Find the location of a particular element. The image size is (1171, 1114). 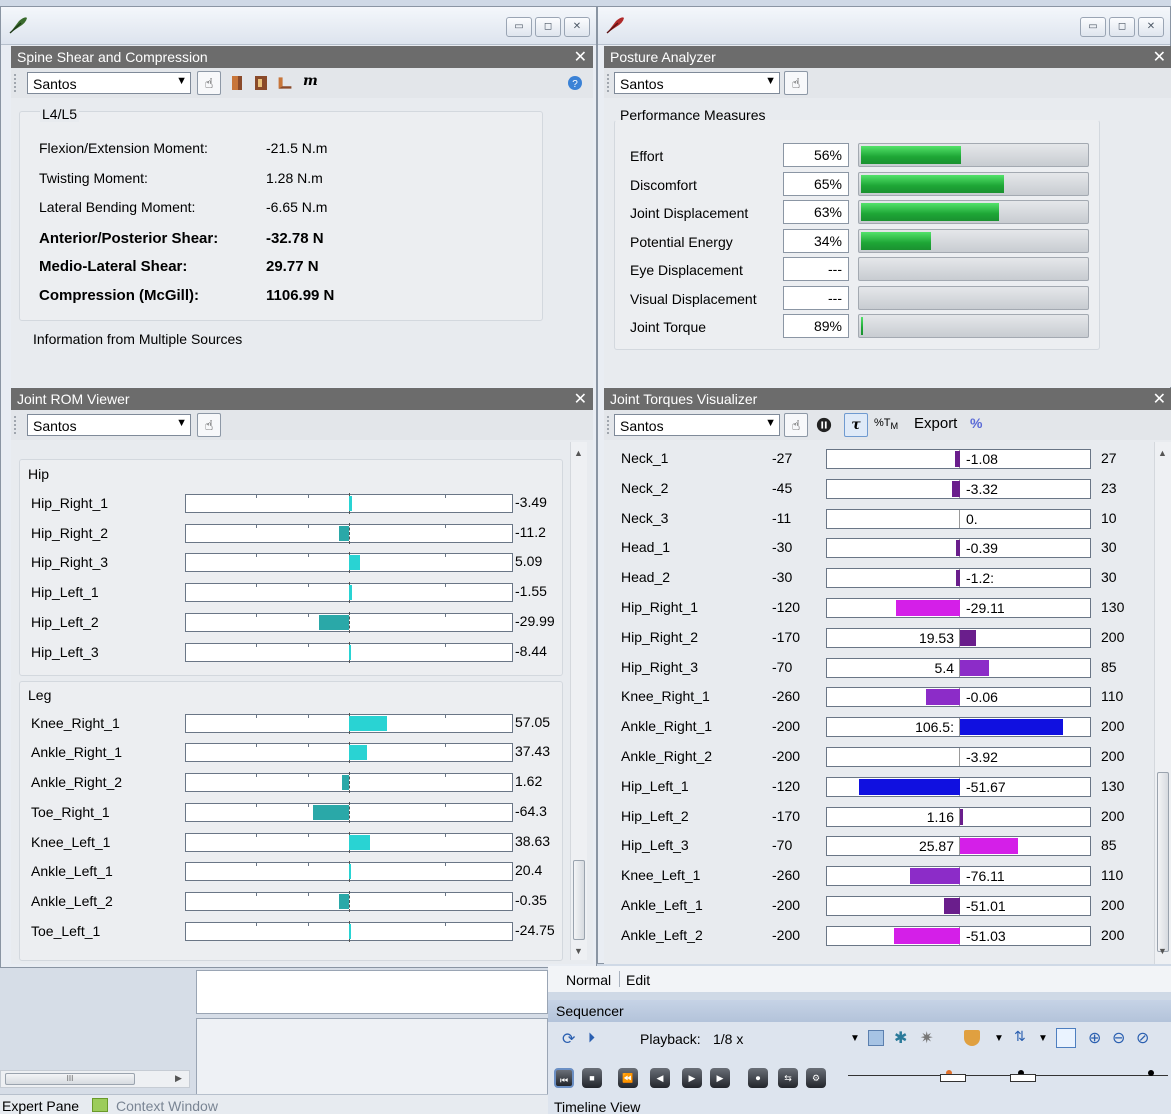

step-back-button: ◀ is located at coordinates (660, 1078).